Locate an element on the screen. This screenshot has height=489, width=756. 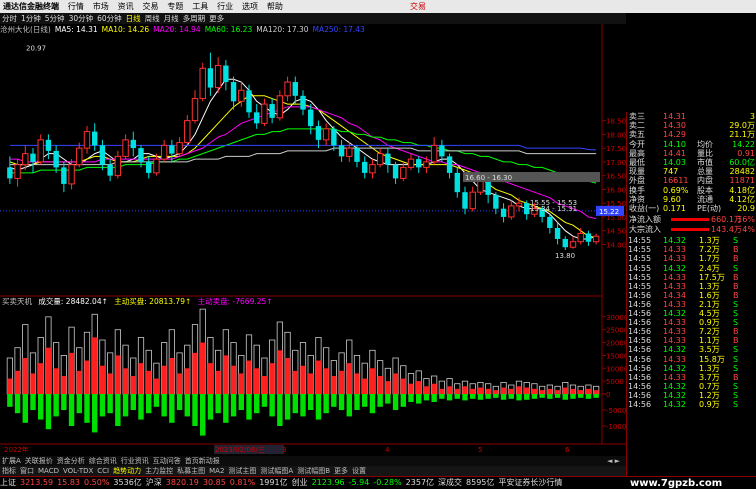
index-change: -5.94 is located at coordinates (359, 482).